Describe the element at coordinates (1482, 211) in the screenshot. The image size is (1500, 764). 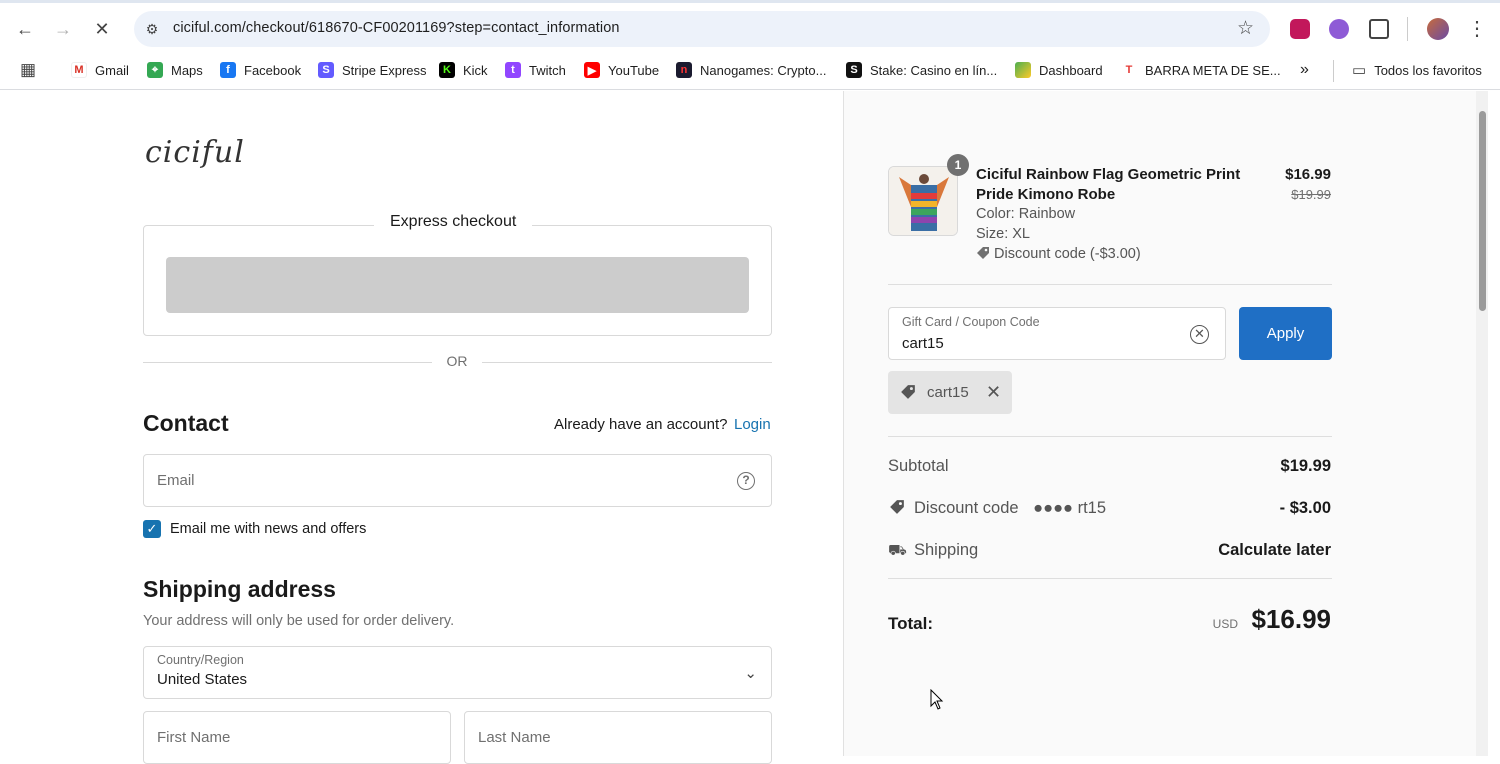
I see `scrollbar-thumb` at that location.